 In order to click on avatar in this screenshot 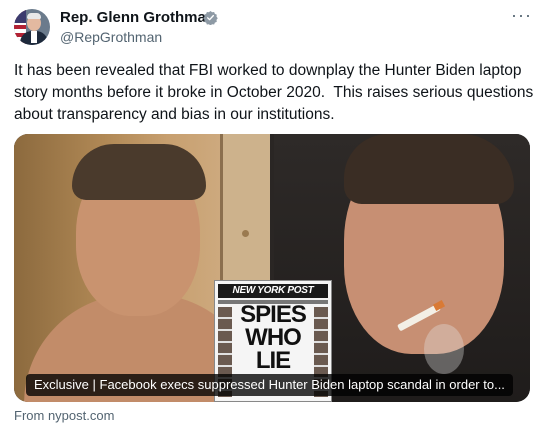, I will do `click(32, 27)`.